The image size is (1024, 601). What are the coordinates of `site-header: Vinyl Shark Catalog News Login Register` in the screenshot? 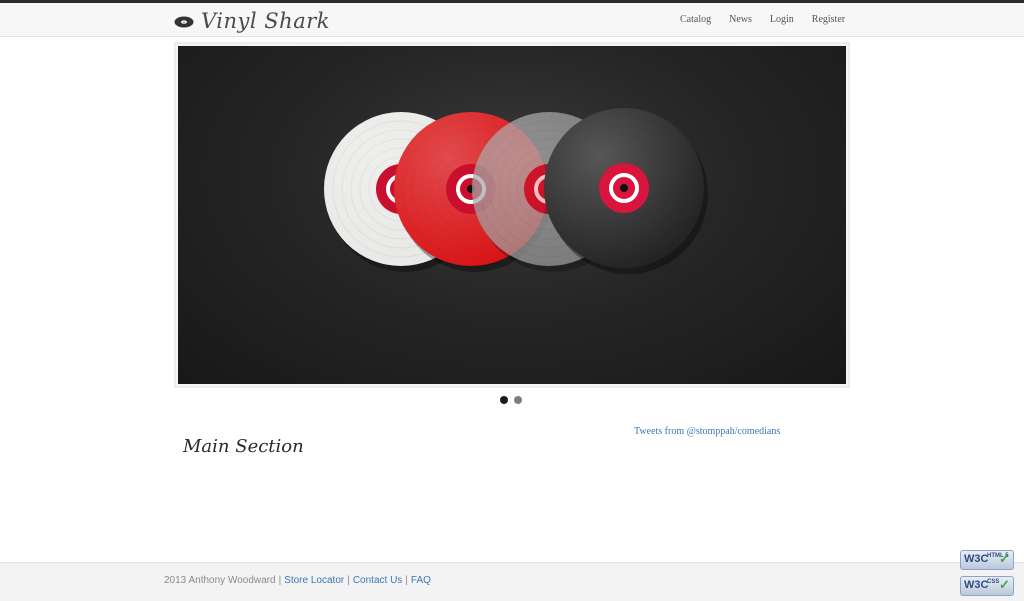 It's located at (512, 20).